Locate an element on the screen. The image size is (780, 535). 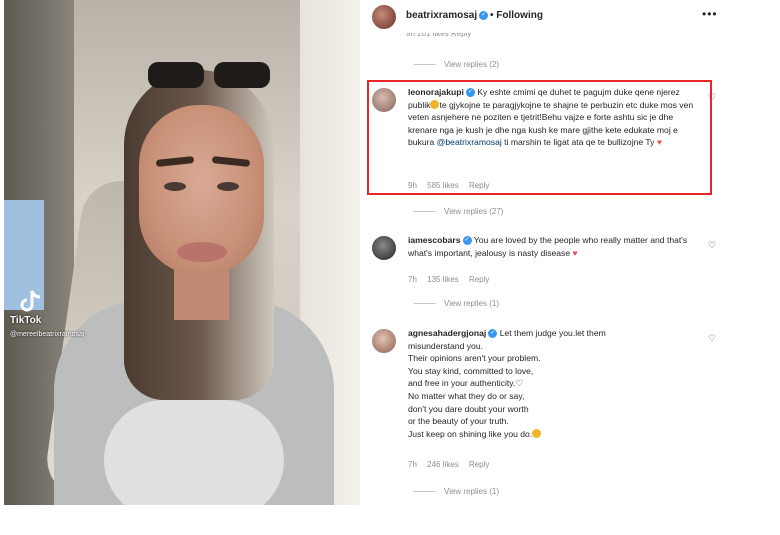
comment-line: Just keep on shining like you do. is located at coordinates (470, 433).